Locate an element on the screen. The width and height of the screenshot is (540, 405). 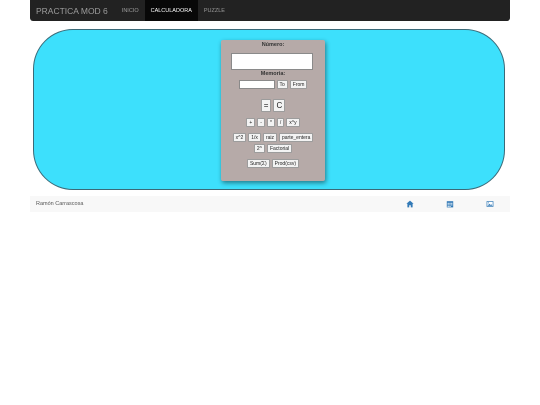
equals-clear-row: = C is located at coordinates (273, 105).